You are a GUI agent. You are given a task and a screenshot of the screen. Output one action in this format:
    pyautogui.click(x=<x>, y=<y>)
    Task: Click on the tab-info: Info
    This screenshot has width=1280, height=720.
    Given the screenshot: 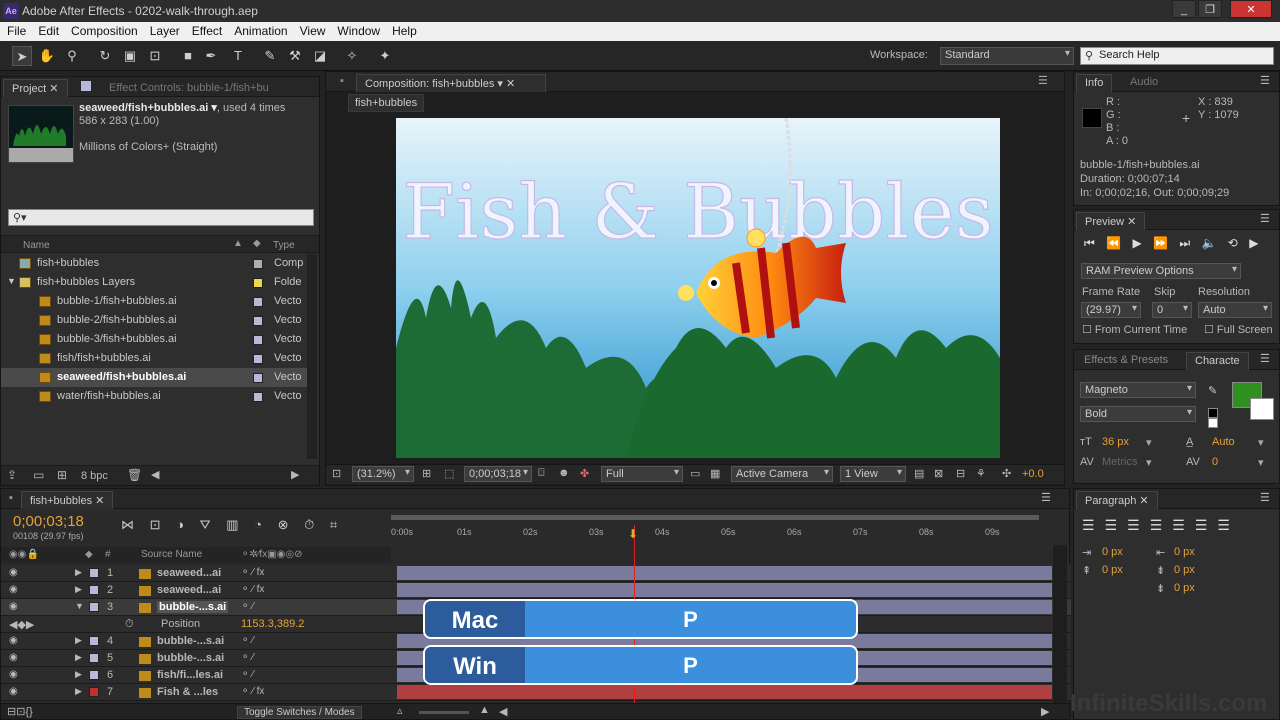 What is the action you would take?
    pyautogui.click(x=1094, y=83)
    